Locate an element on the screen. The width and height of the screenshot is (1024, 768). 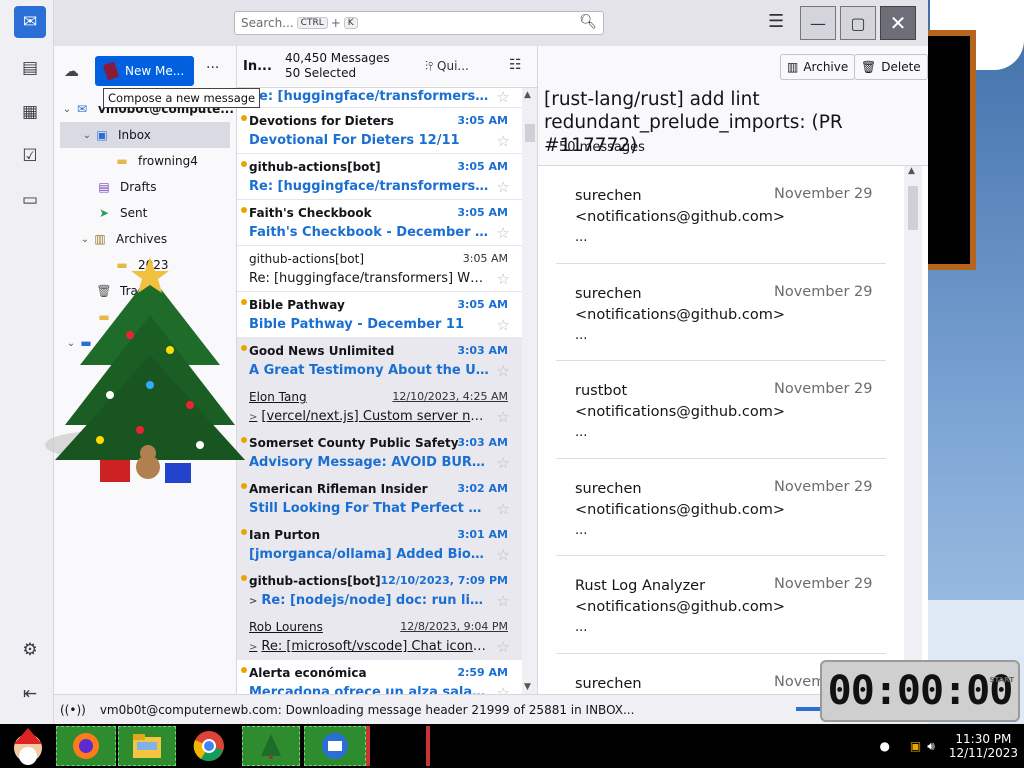
network-icon: ▣ is located at coordinates (915, 746).